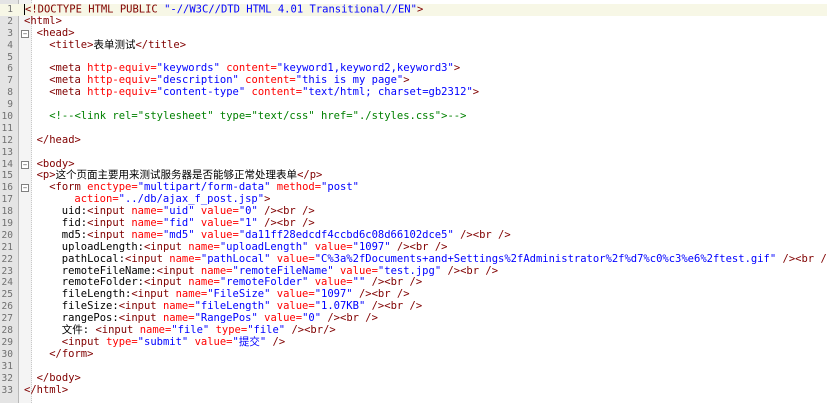 The width and height of the screenshot is (827, 403). I want to click on code-token: pathLocal:, so click(93, 258).